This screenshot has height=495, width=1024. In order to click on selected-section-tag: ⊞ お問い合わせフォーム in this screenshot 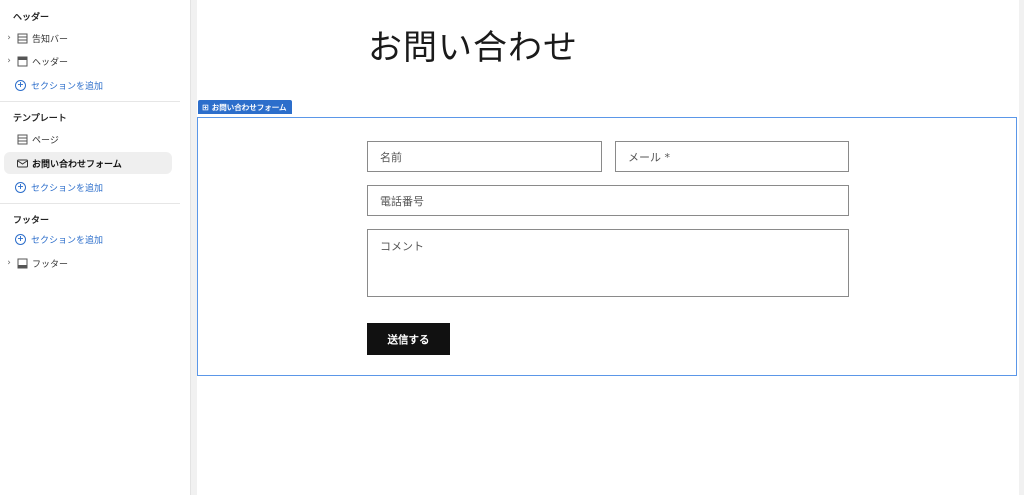, I will do `click(245, 107)`.